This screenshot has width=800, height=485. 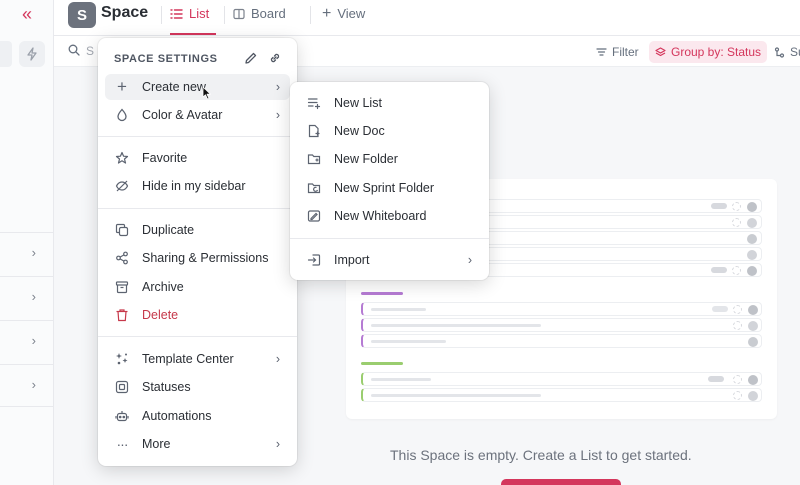 I want to click on droplet-icon, so click(x=122, y=115).